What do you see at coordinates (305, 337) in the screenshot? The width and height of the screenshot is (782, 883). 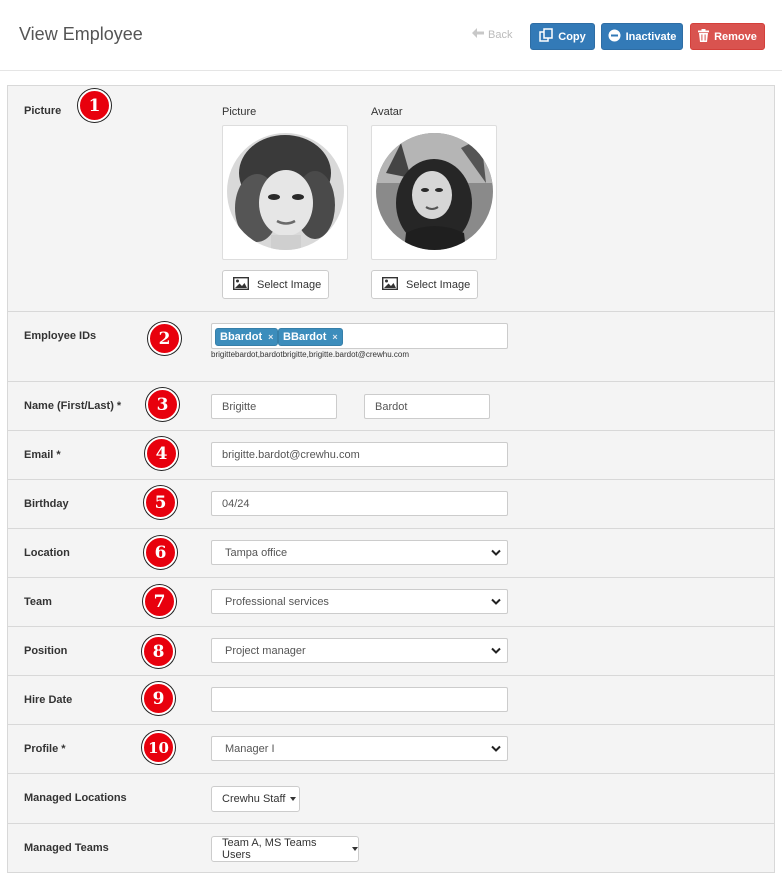 I see `employee-id-tag-text: BBardot` at bounding box center [305, 337].